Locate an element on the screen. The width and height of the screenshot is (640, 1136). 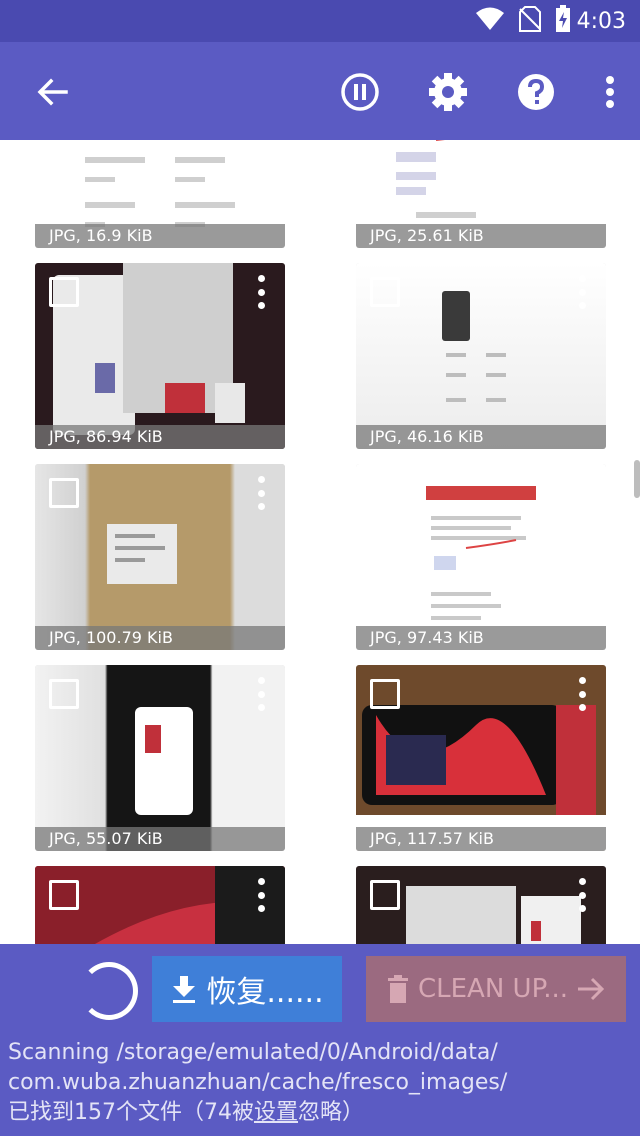
overflow-menu-button is located at coordinates (610, 92).